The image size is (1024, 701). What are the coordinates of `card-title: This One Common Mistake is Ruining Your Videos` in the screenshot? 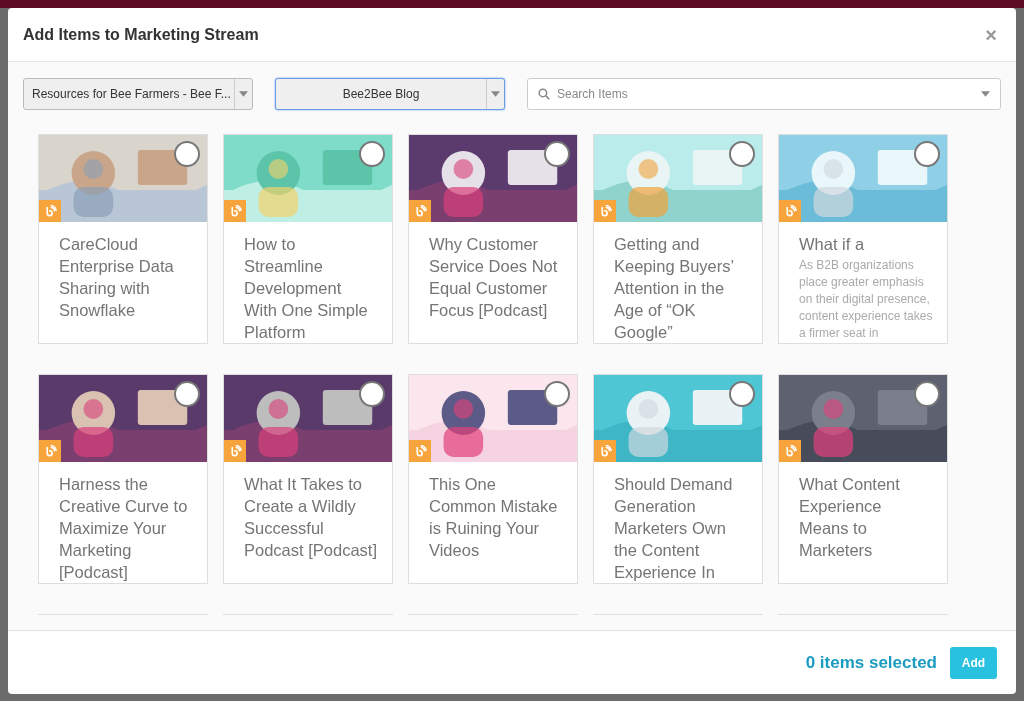 It's located at (494, 517).